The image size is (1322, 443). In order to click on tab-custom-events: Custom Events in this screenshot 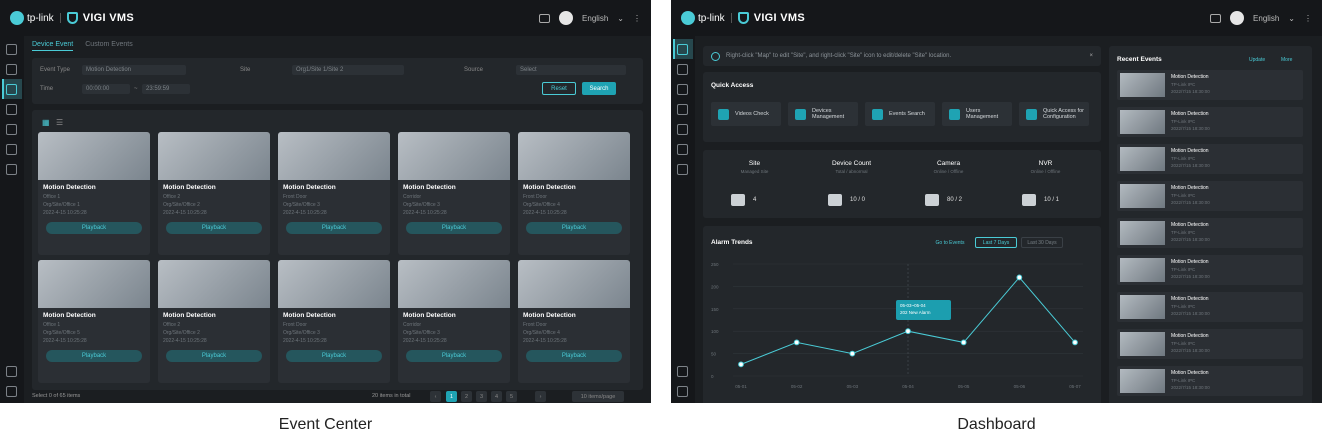, I will do `click(108, 46)`.